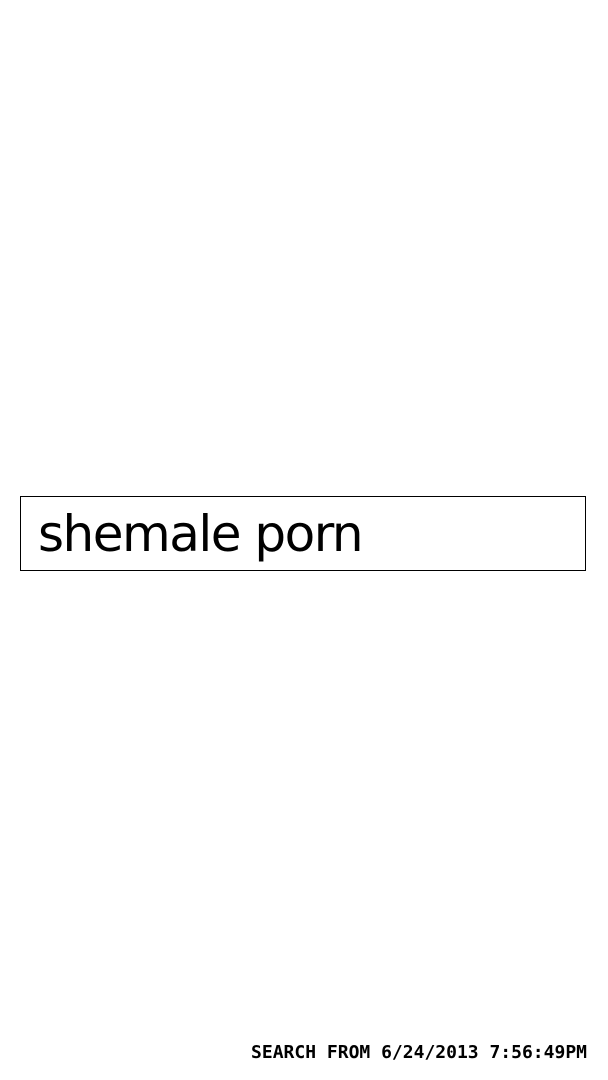 The image size is (608, 1080). Describe the element at coordinates (201, 533) in the screenshot. I see `search-query-text: shemale porn` at that location.